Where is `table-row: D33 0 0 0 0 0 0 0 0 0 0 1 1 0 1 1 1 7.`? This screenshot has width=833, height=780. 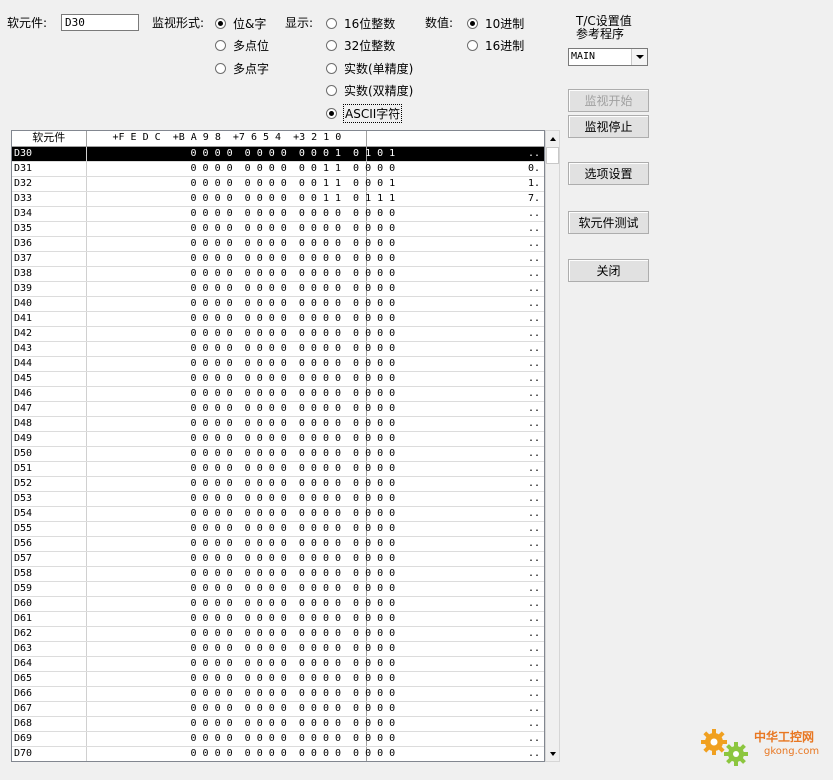 table-row: D33 0 0 0 0 0 0 0 0 0 0 1 1 0 1 1 1 7. is located at coordinates (278, 199).